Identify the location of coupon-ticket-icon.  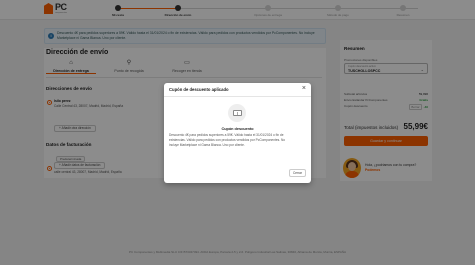
(237, 113).